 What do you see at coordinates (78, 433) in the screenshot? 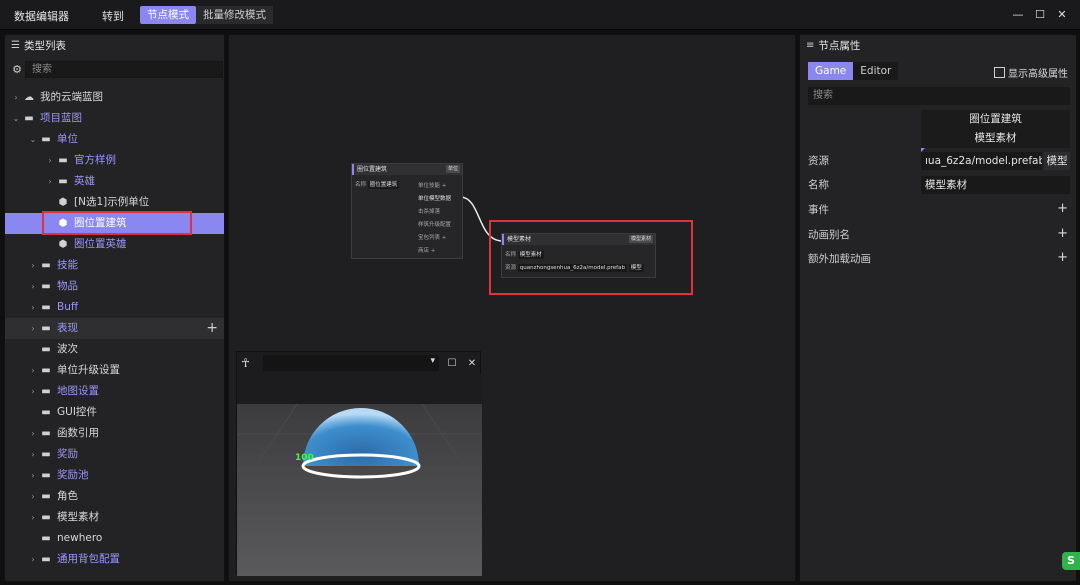
I see `tree-item-label: 函数引用` at bounding box center [78, 433].